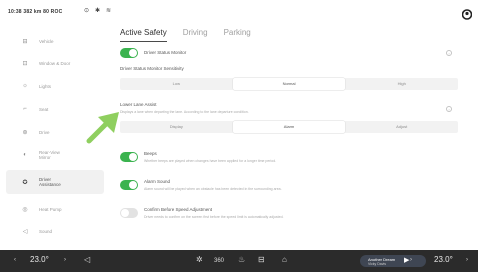 This screenshot has height=272, width=478. I want to click on volume-icon: ◁, so click(87, 260).